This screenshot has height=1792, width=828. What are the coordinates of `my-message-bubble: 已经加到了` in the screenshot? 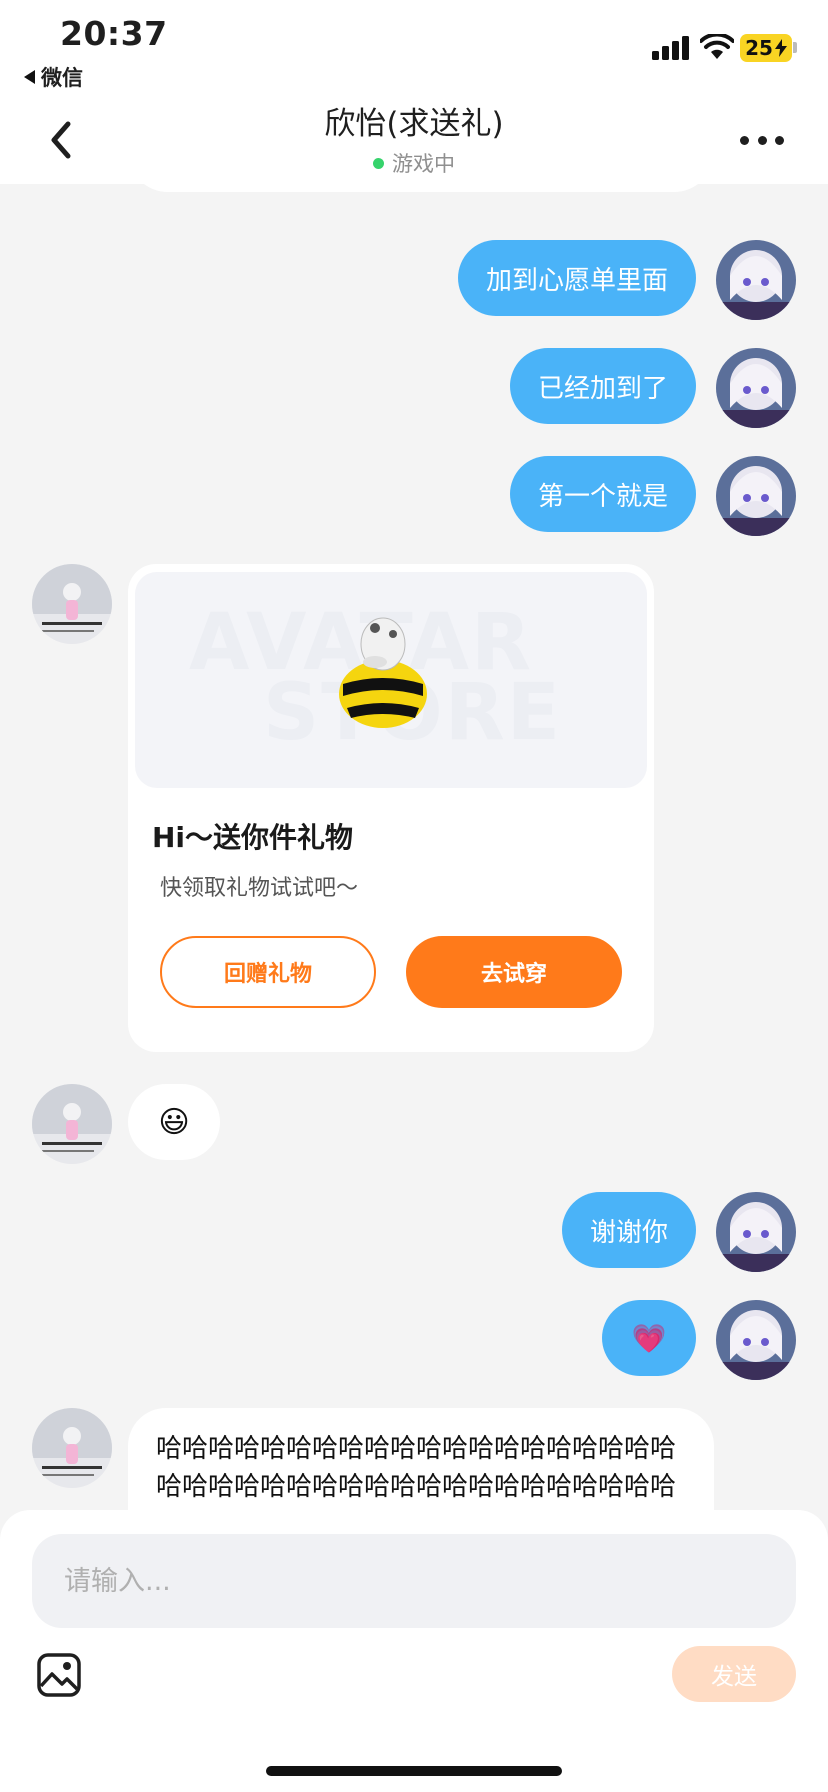 It's located at (602, 386).